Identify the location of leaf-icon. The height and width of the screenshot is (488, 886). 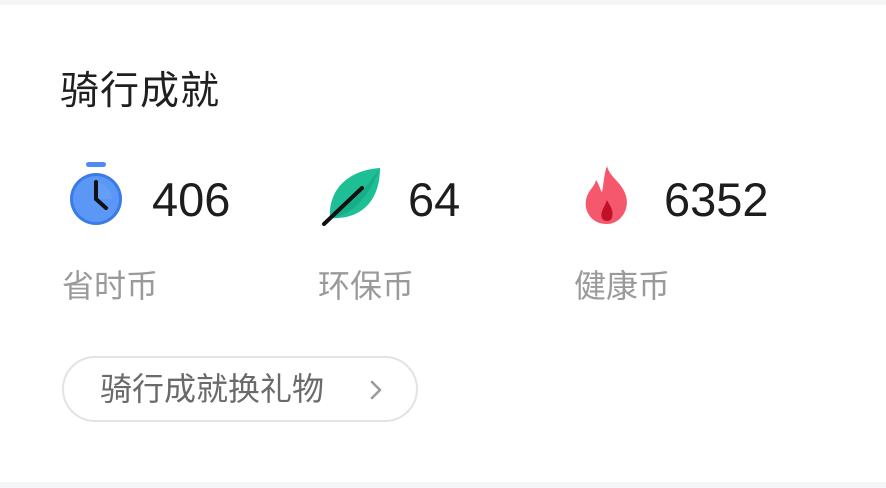
(351, 197).